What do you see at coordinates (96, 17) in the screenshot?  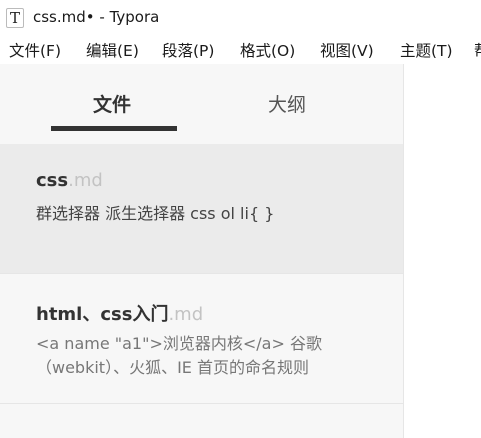 I see `window-title: css.md• - Typora` at bounding box center [96, 17].